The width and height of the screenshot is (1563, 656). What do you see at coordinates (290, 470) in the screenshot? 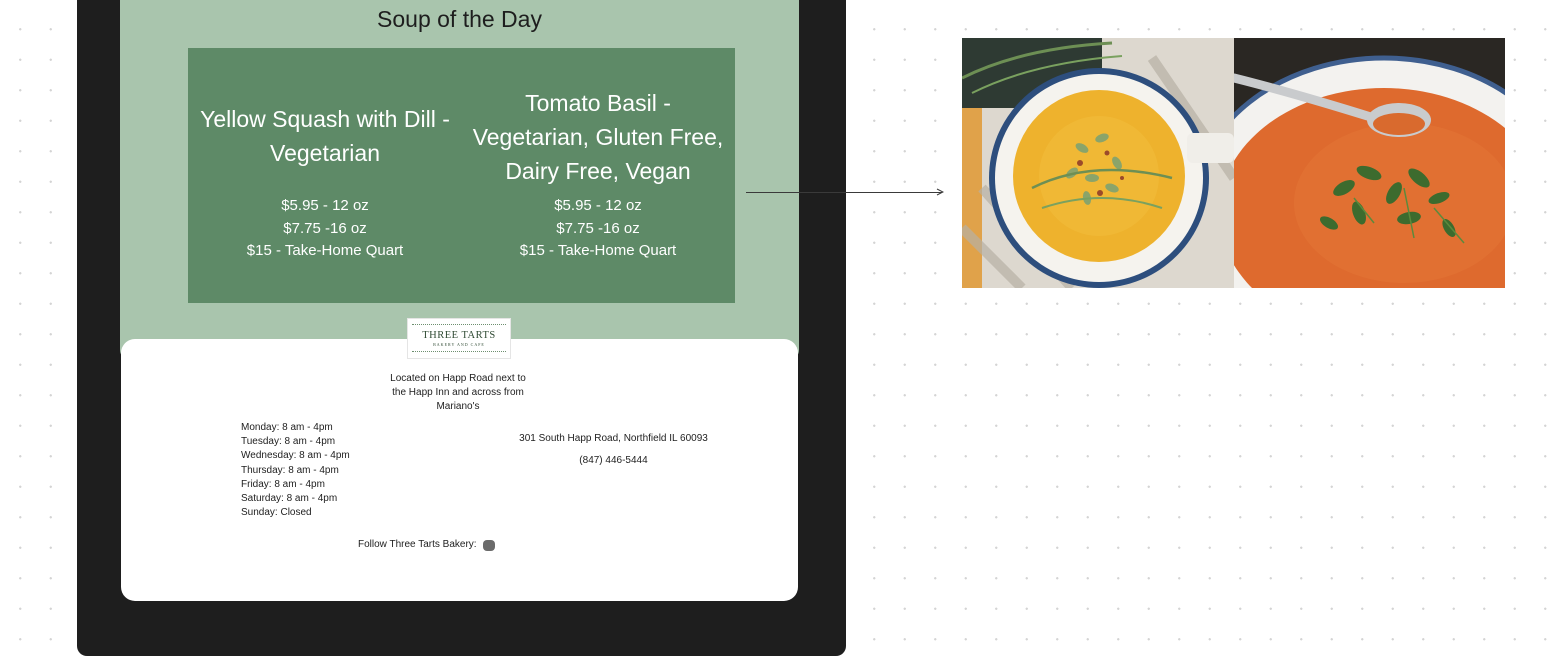
I see `hours-thursday: Thursday: 8 am - 4pm` at bounding box center [290, 470].